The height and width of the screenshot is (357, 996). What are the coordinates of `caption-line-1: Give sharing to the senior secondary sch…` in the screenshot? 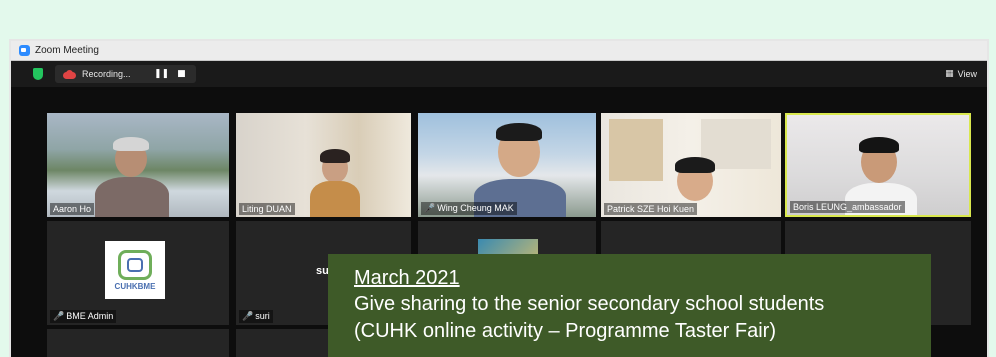 It's located at (589, 304).